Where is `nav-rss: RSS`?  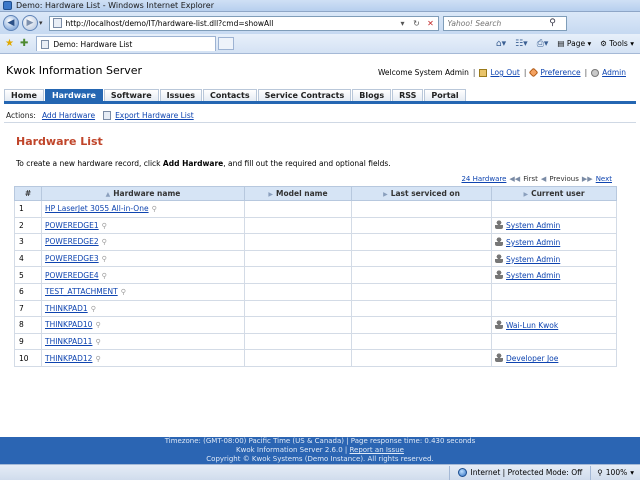 nav-rss: RSS is located at coordinates (408, 95).